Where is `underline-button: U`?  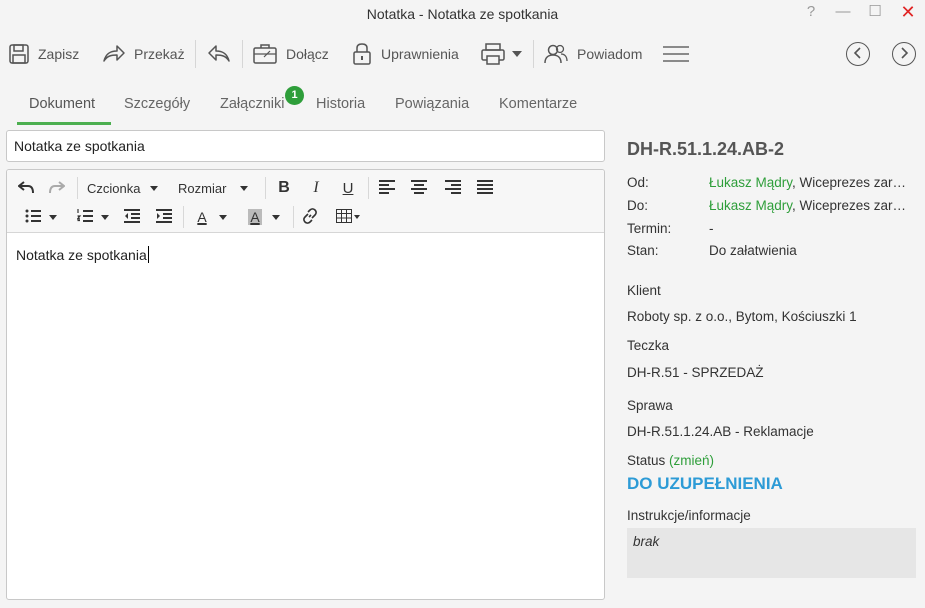 underline-button: U is located at coordinates (348, 188).